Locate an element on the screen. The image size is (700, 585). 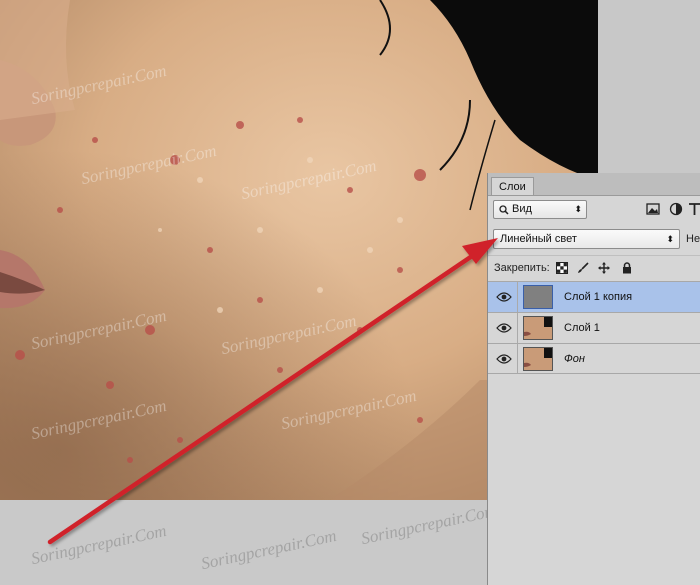
filter-kind-select: Вид ⬍ is located at coordinates (540, 209).